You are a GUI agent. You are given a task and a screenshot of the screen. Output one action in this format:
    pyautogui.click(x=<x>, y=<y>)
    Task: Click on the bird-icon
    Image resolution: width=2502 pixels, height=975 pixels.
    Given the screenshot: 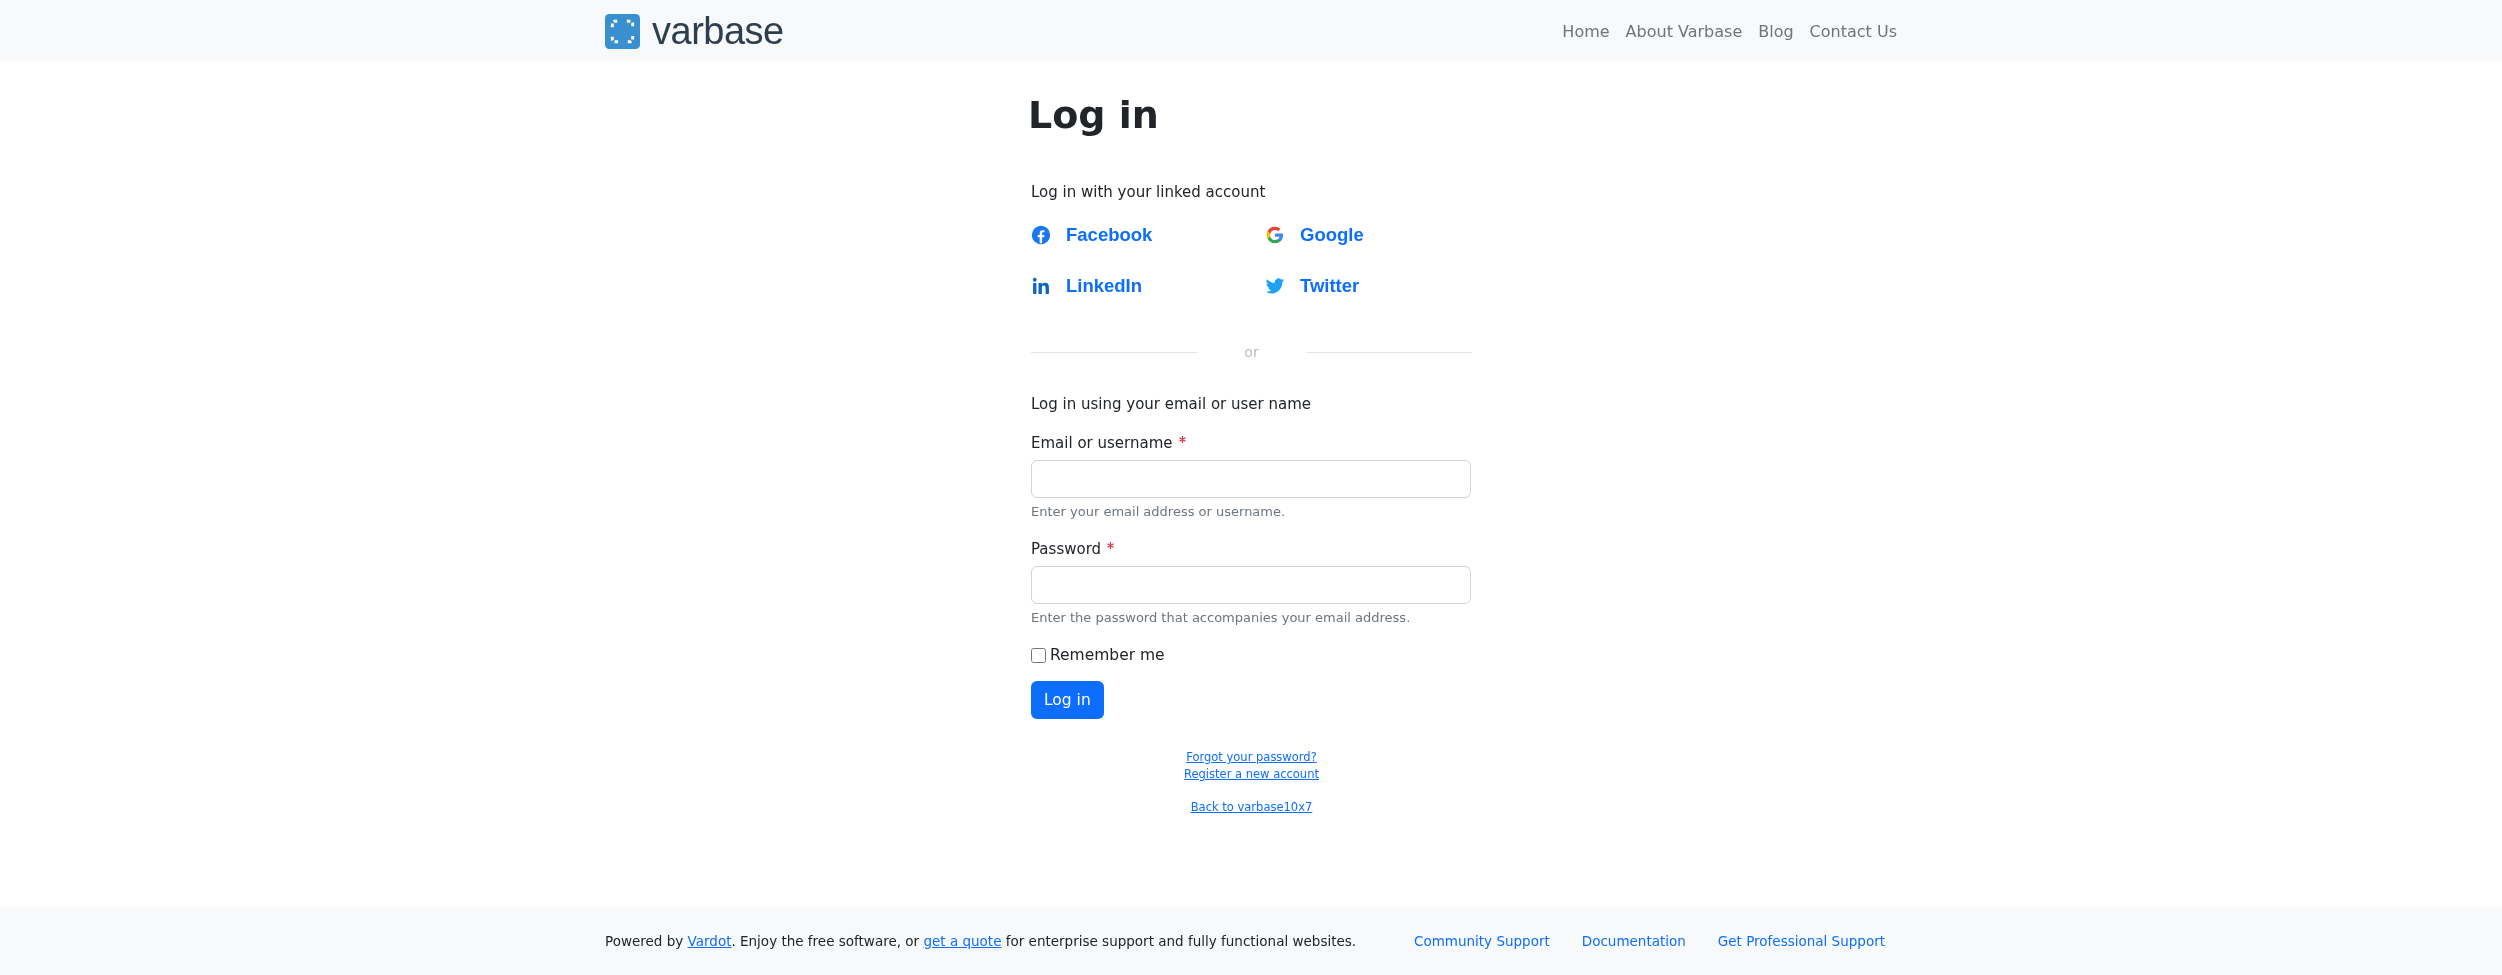 What is the action you would take?
    pyautogui.click(x=1275, y=286)
    